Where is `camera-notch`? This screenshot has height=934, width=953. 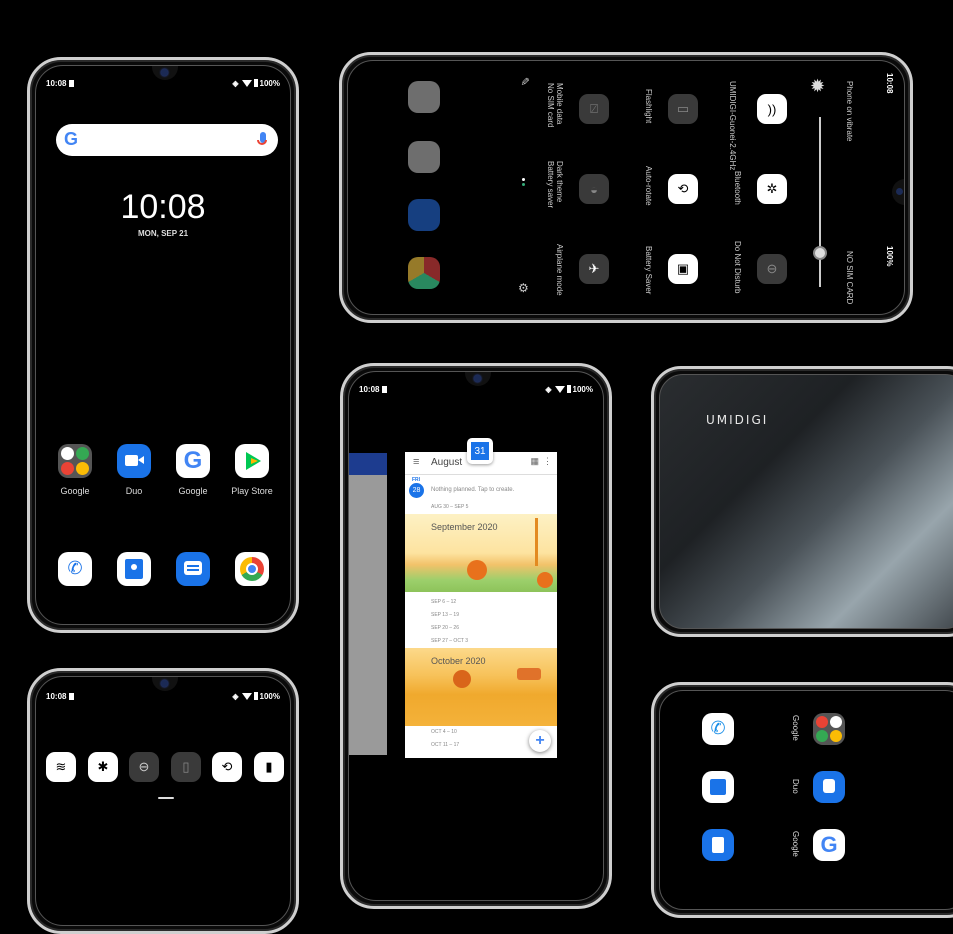
camera-notch is located at coordinates (898, 192).